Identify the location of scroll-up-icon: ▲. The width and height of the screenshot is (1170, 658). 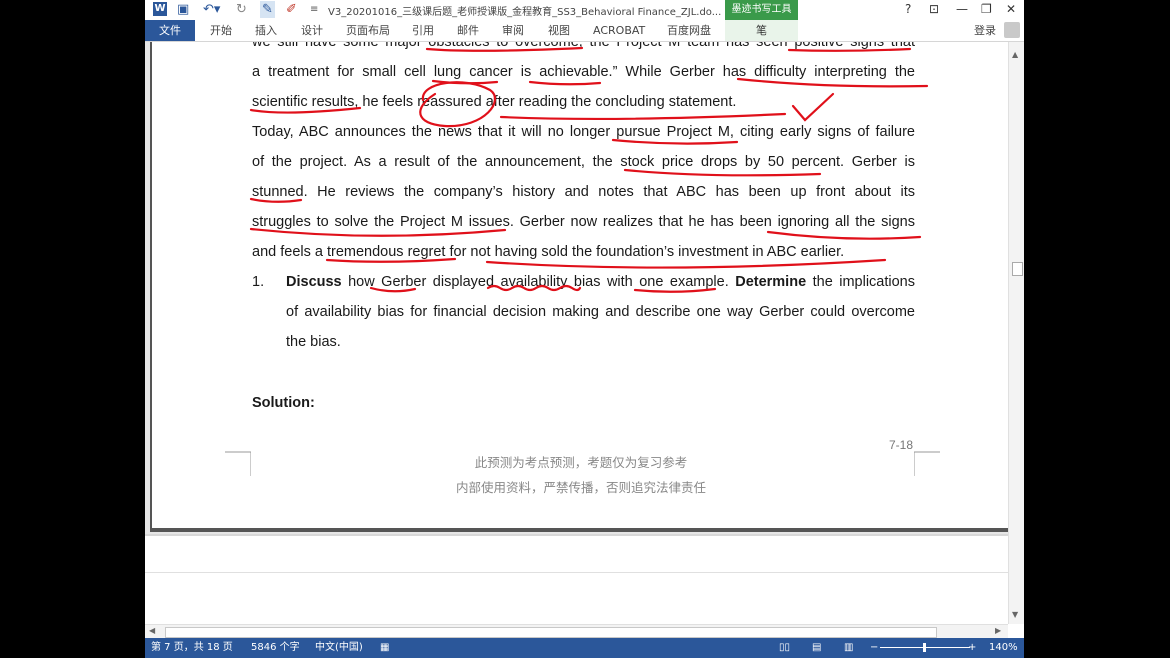
(1015, 54).